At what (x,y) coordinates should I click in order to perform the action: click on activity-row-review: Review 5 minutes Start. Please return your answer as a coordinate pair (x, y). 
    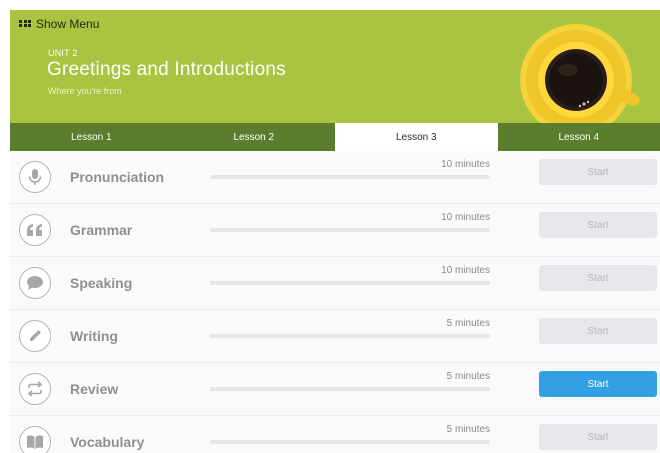
    Looking at the image, I should click on (335, 389).